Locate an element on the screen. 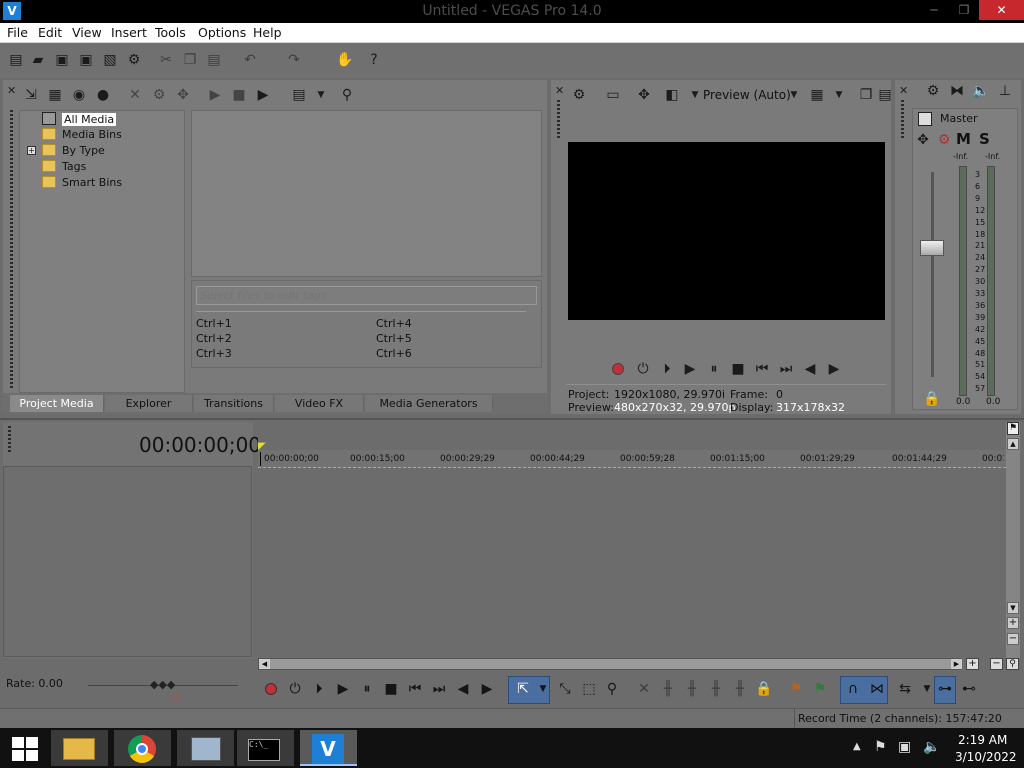  media-properties-icon: ⚙ is located at coordinates (159, 95).